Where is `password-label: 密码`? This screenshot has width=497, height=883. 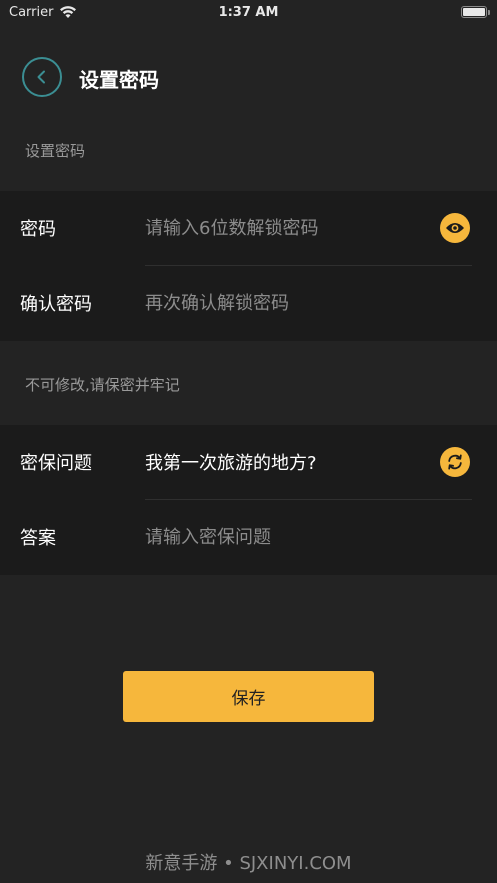
password-label: 密码 is located at coordinates (38, 229).